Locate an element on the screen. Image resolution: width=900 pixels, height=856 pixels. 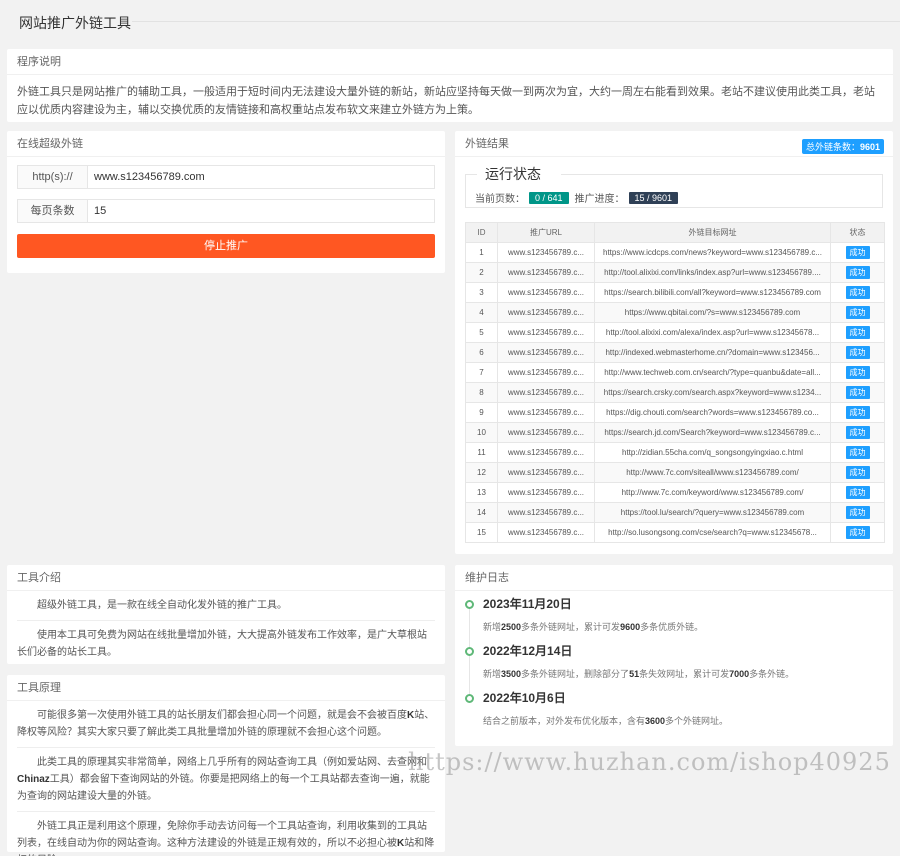
column-header-status: 状态 is located at coordinates (857, 232).